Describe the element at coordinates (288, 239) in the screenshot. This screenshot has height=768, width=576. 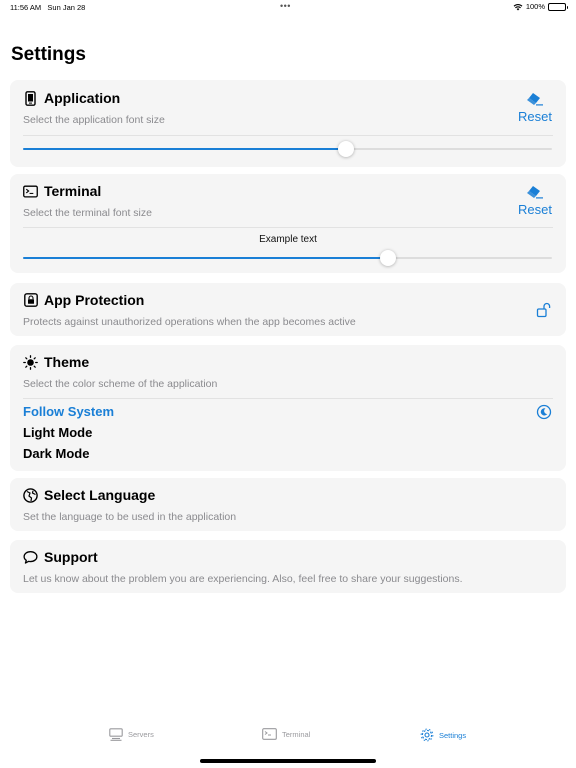
I see `terminal-example-text: Example text` at that location.